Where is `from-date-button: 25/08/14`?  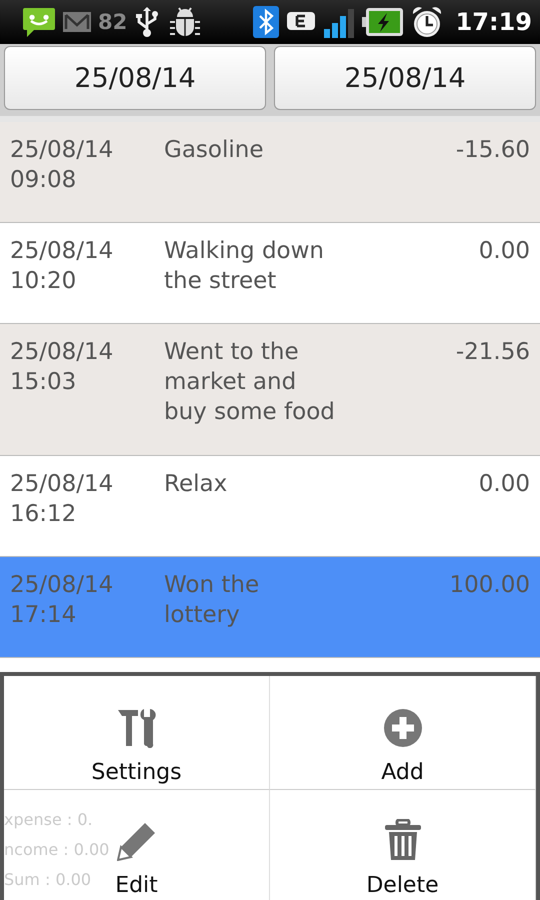 from-date-button: 25/08/14 is located at coordinates (135, 78).